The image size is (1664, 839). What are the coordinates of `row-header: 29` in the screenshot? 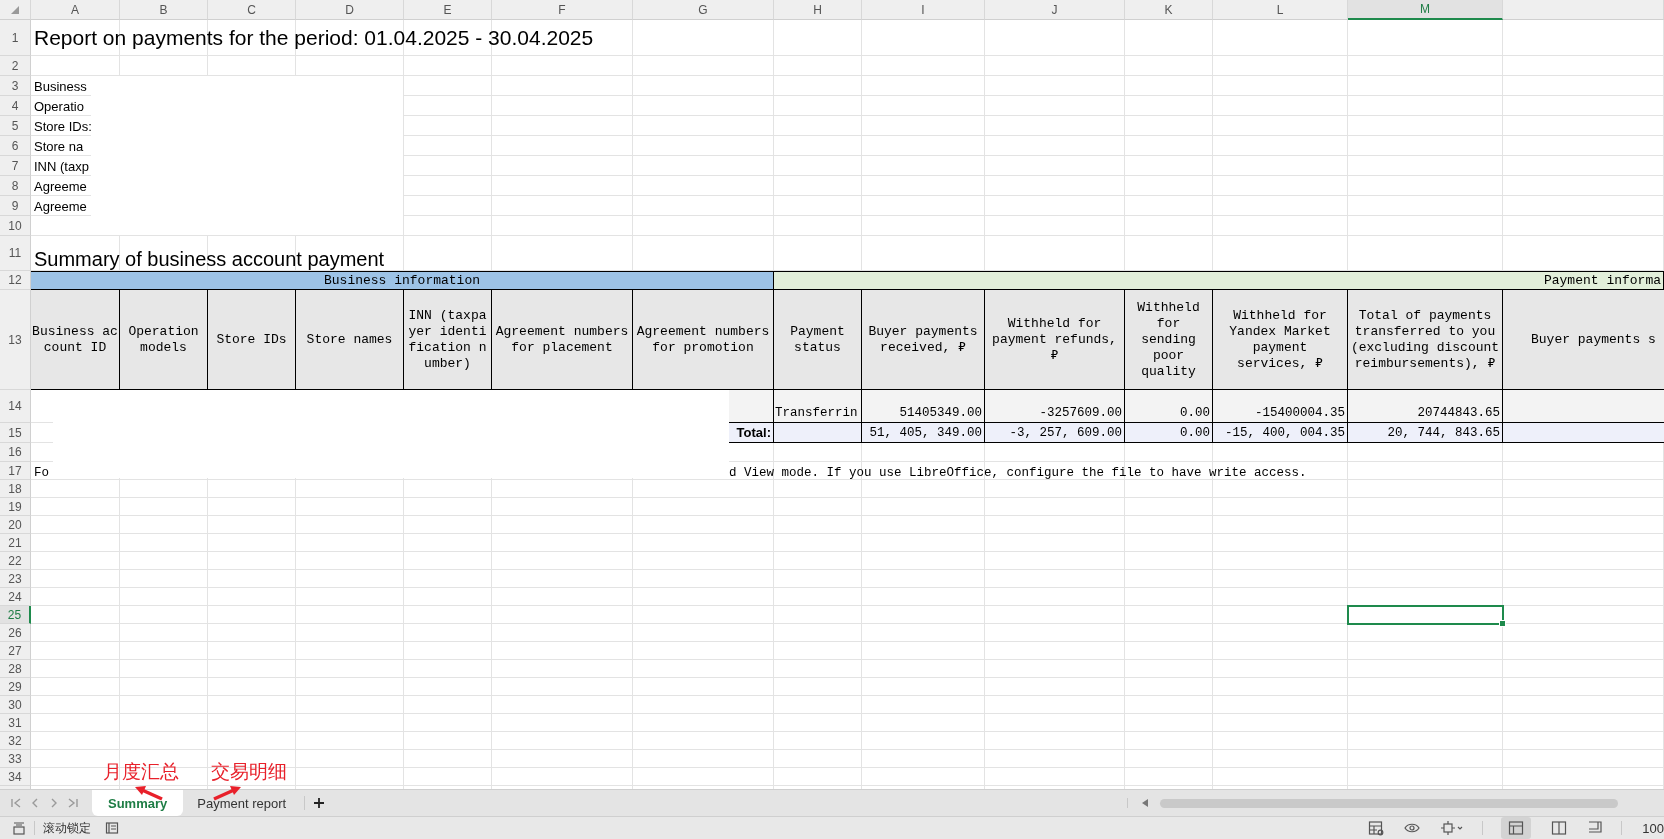 It's located at (15, 687).